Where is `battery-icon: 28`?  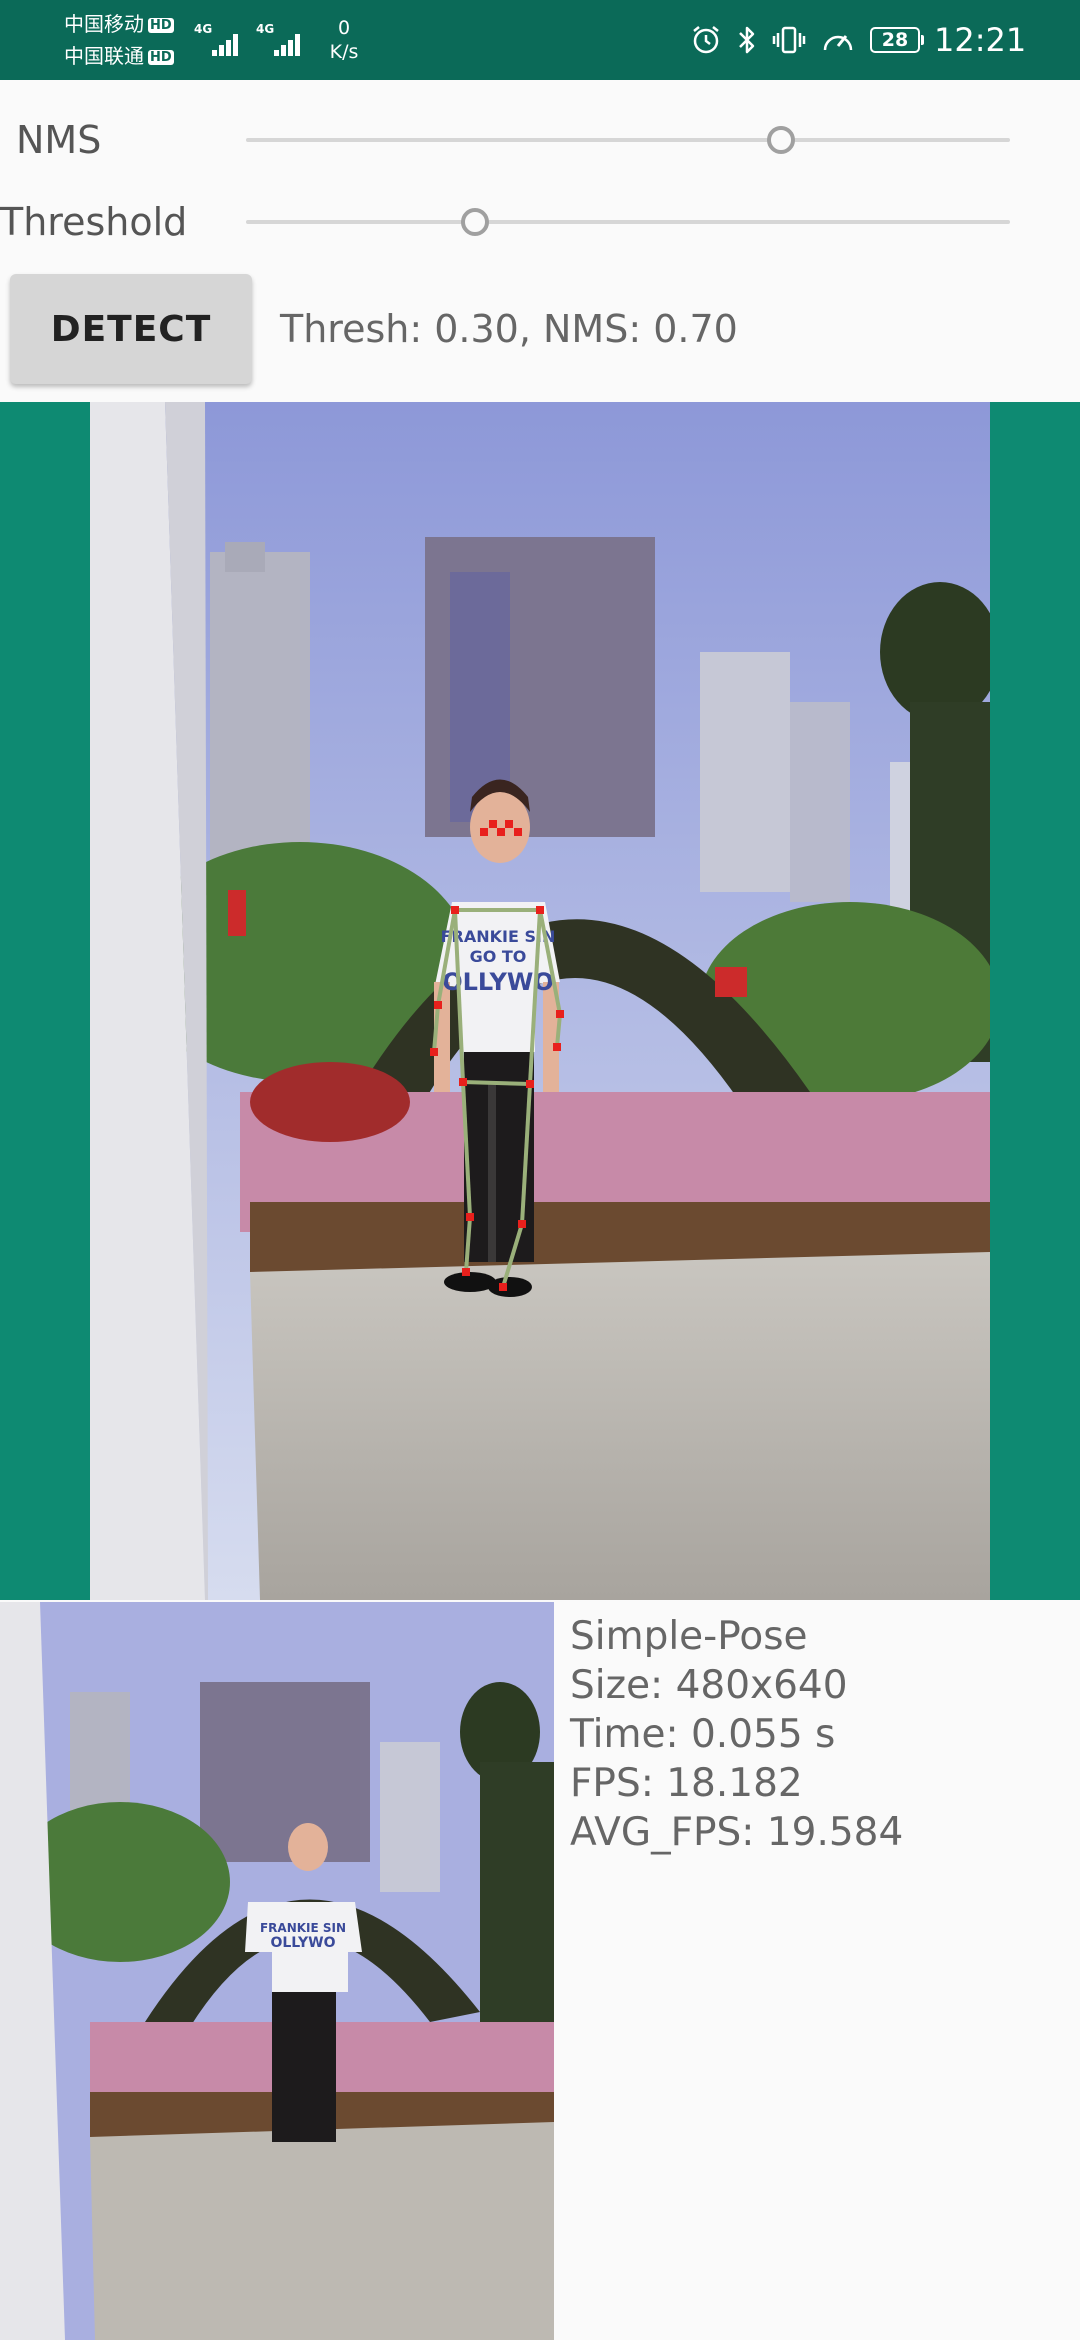 battery-icon: 28 is located at coordinates (897, 40).